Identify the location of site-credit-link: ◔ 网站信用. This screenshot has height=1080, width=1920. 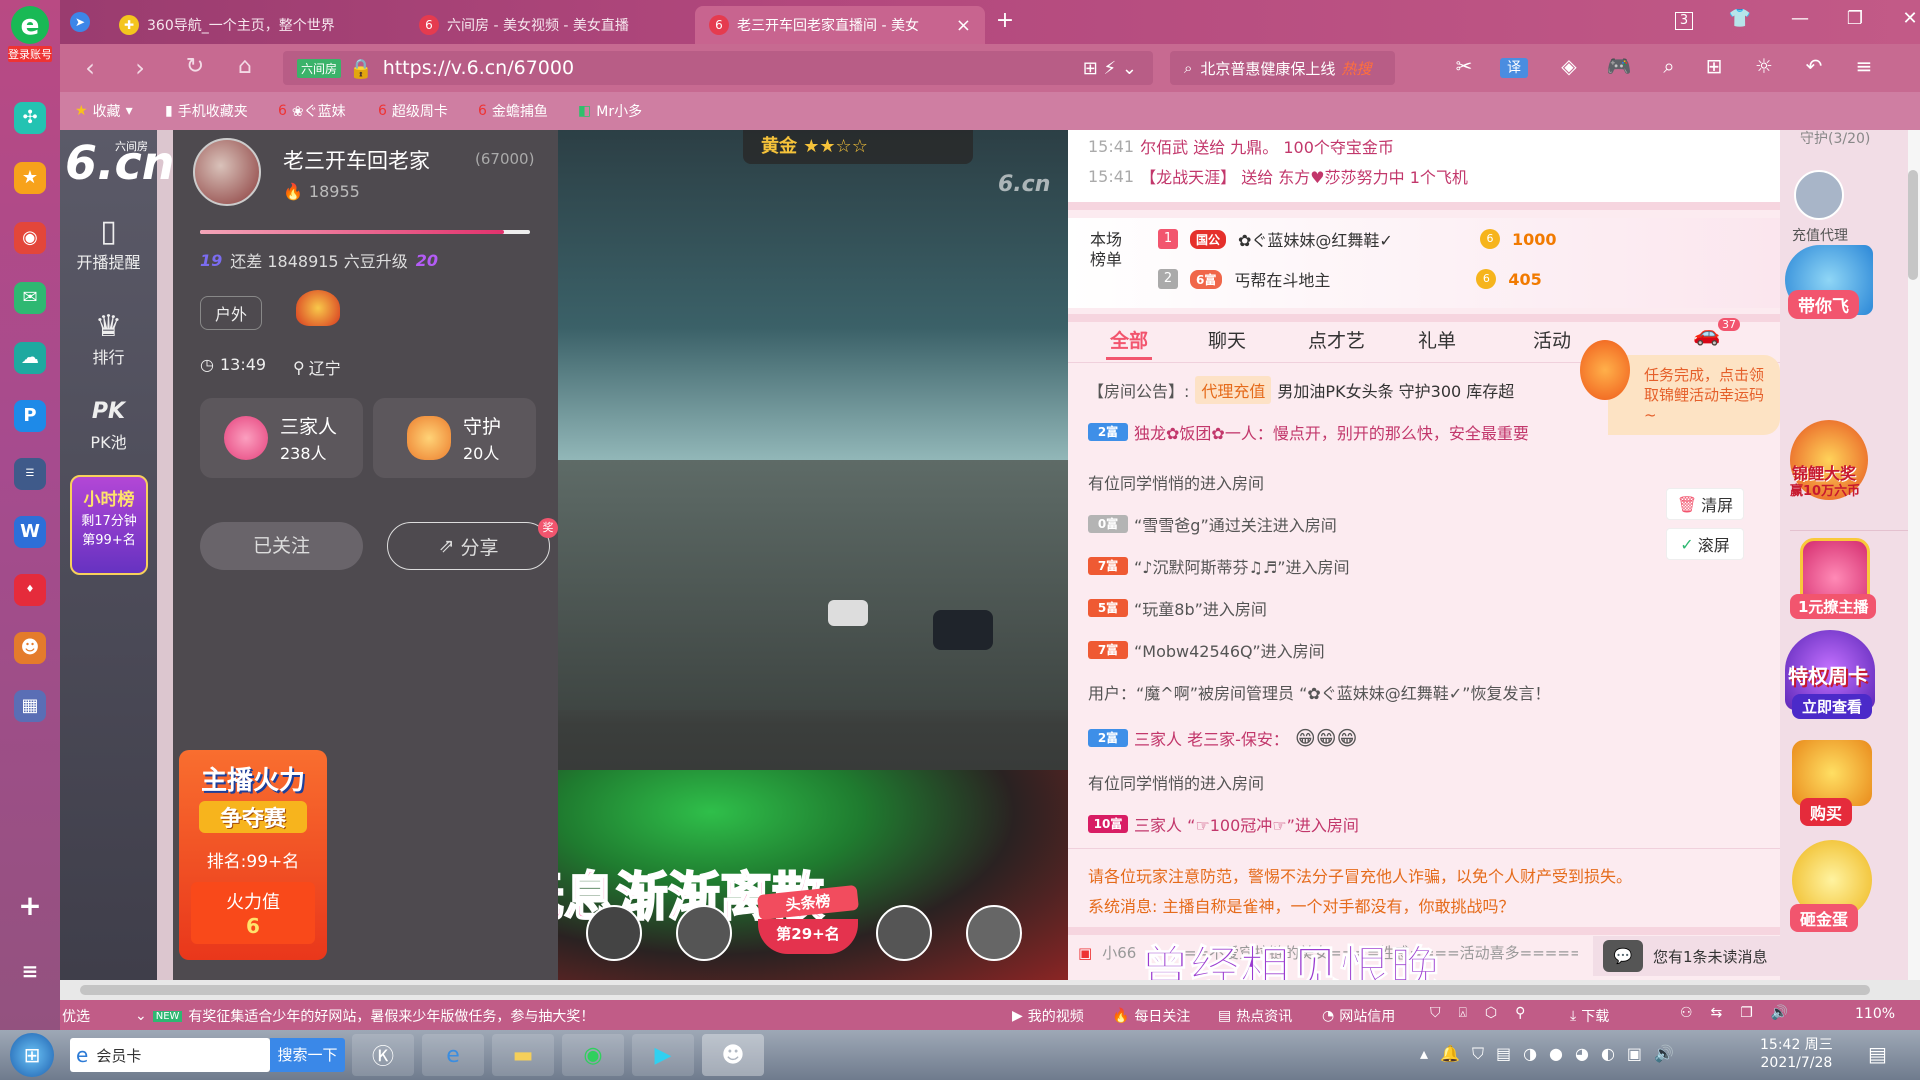
(1358, 1016).